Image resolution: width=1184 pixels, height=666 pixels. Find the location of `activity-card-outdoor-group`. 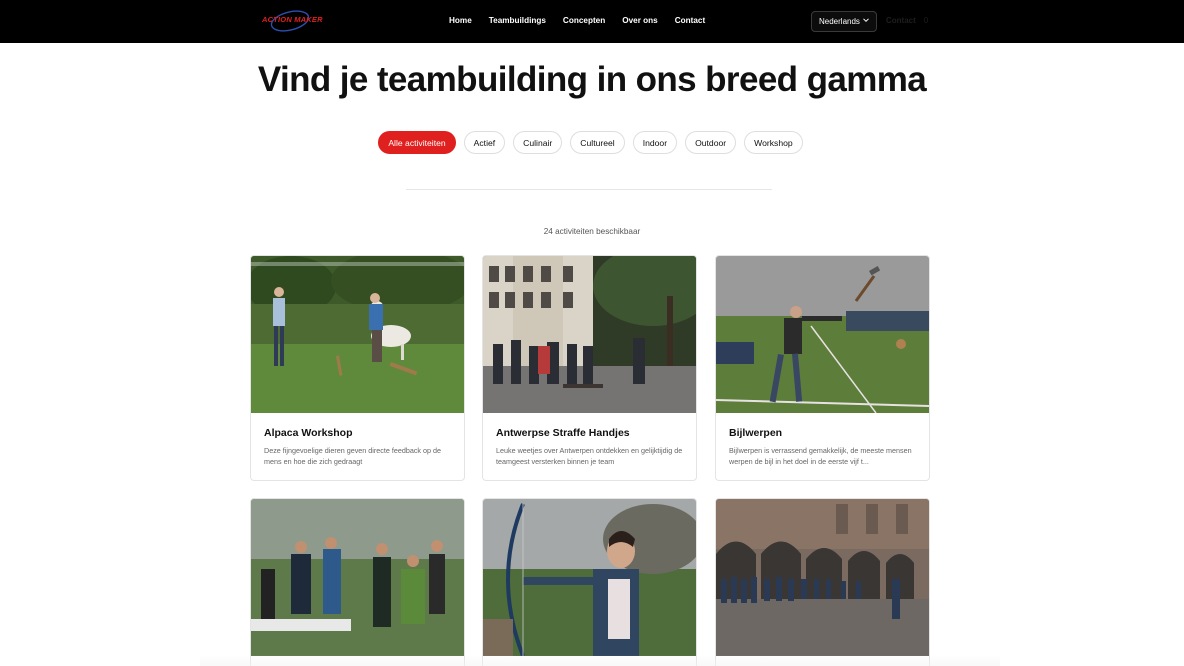

activity-card-outdoor-group is located at coordinates (357, 582).